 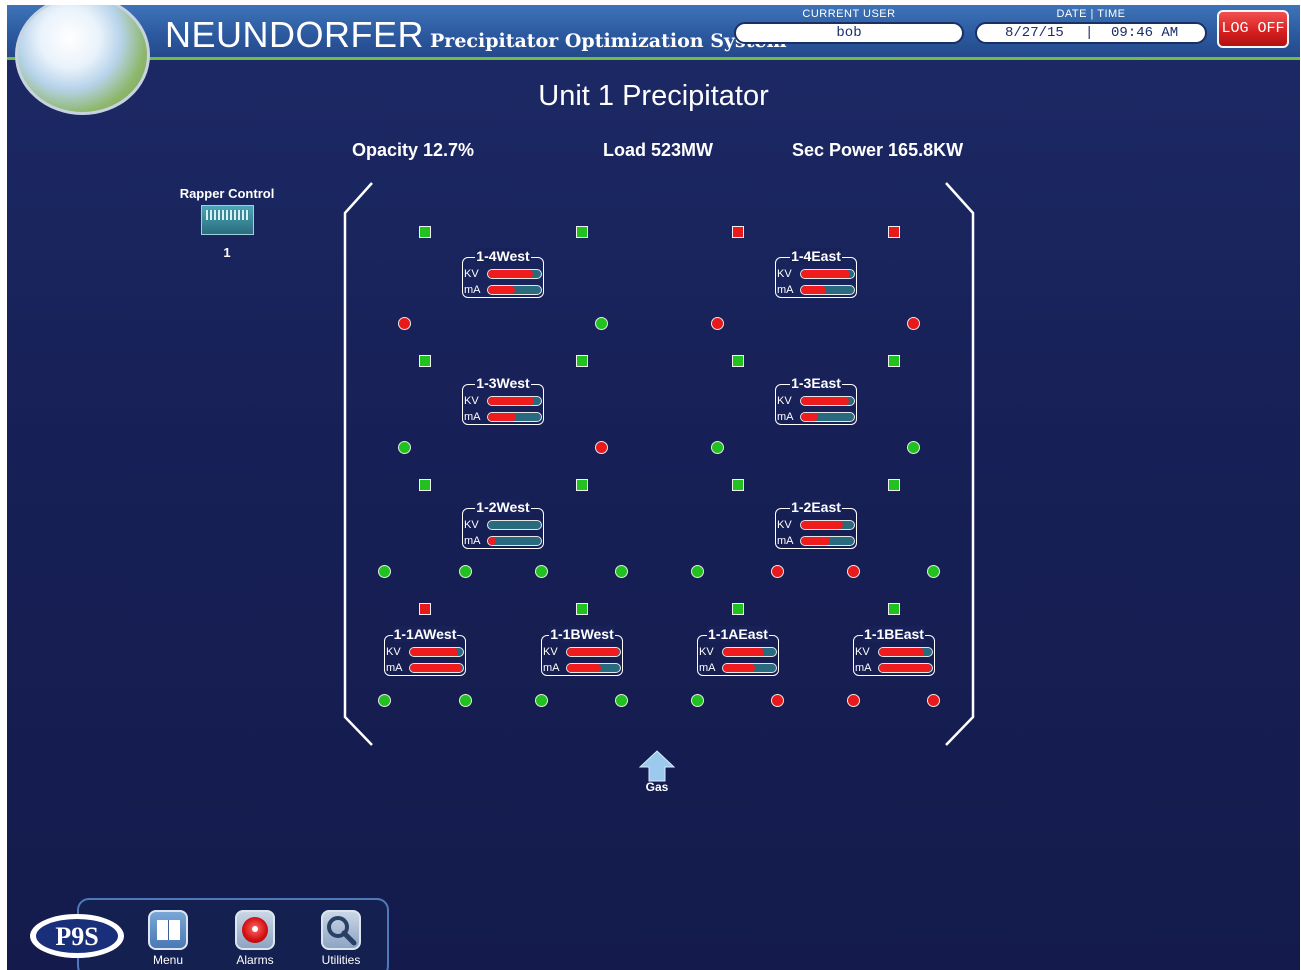 I want to click on menu-button: Menu, so click(x=168, y=938).